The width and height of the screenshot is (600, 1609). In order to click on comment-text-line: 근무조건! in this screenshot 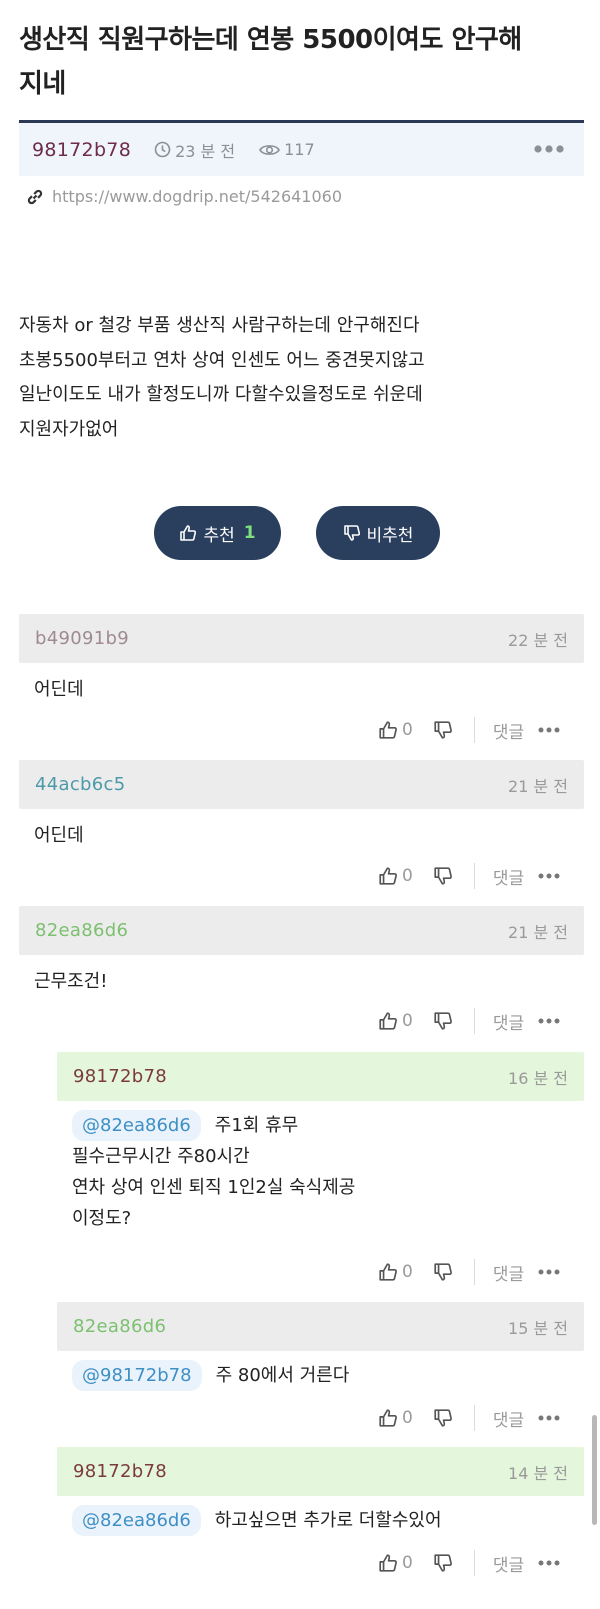, I will do `click(71, 981)`.